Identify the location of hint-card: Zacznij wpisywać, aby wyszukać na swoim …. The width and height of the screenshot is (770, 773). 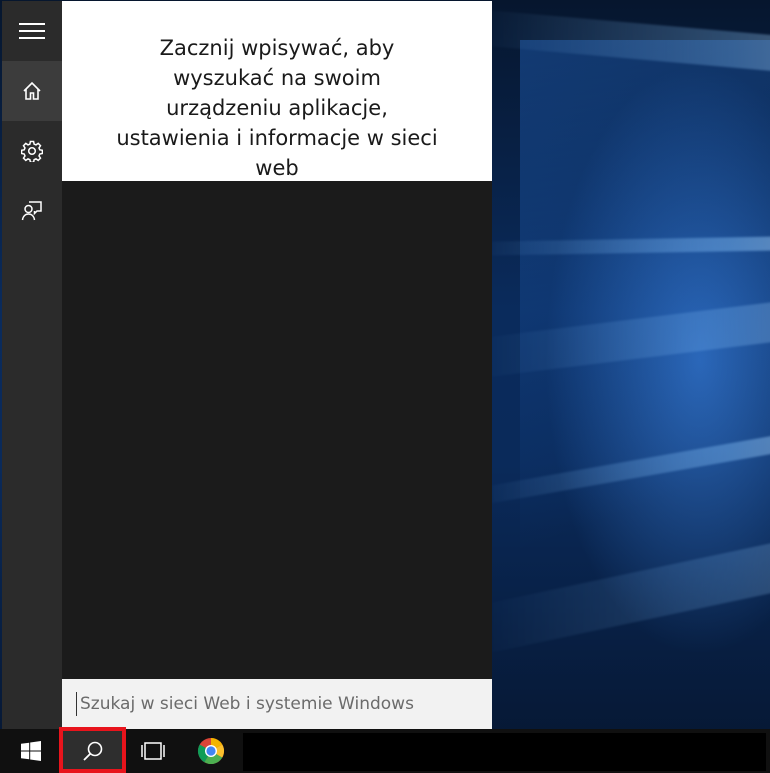
(277, 91).